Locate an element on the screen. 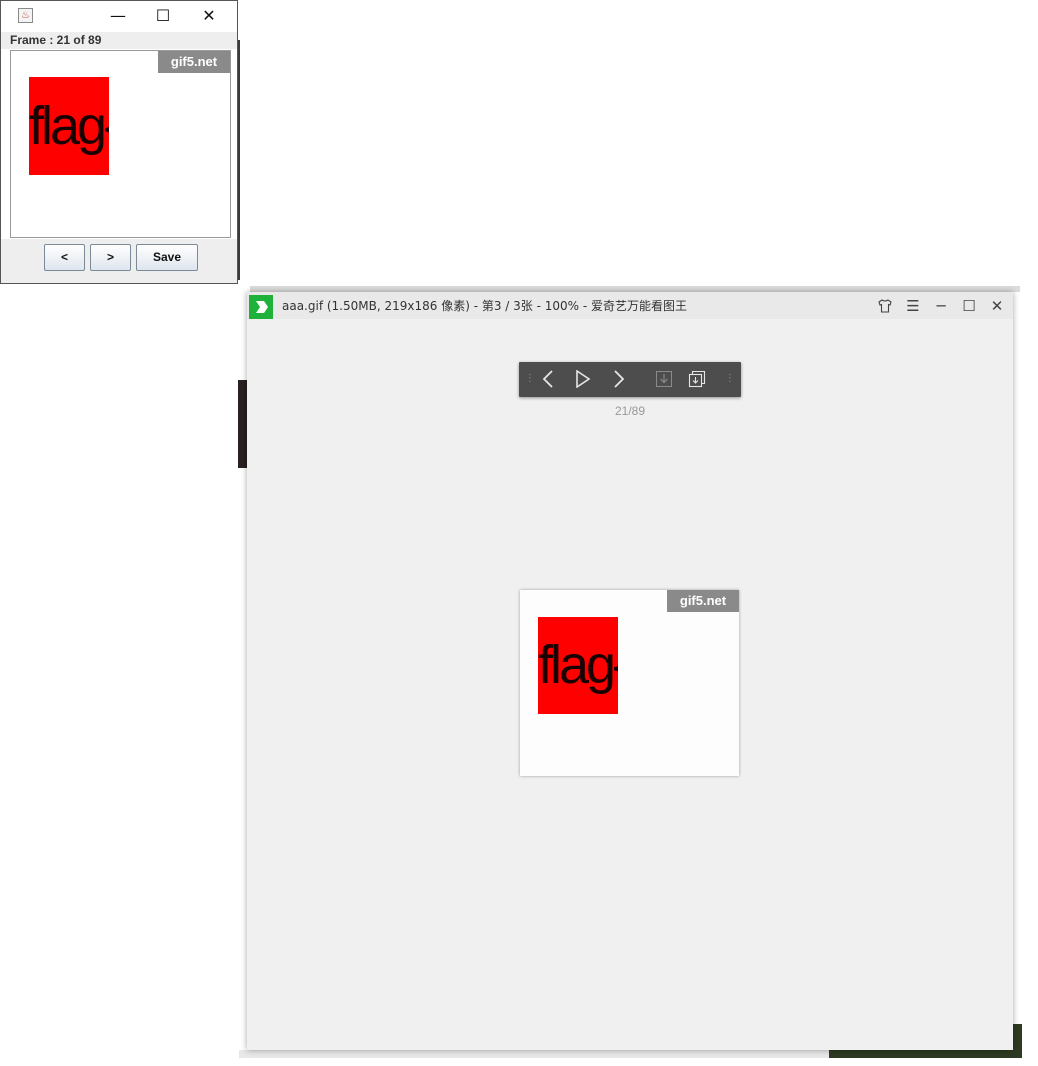  export-frame-icon is located at coordinates (664, 379).